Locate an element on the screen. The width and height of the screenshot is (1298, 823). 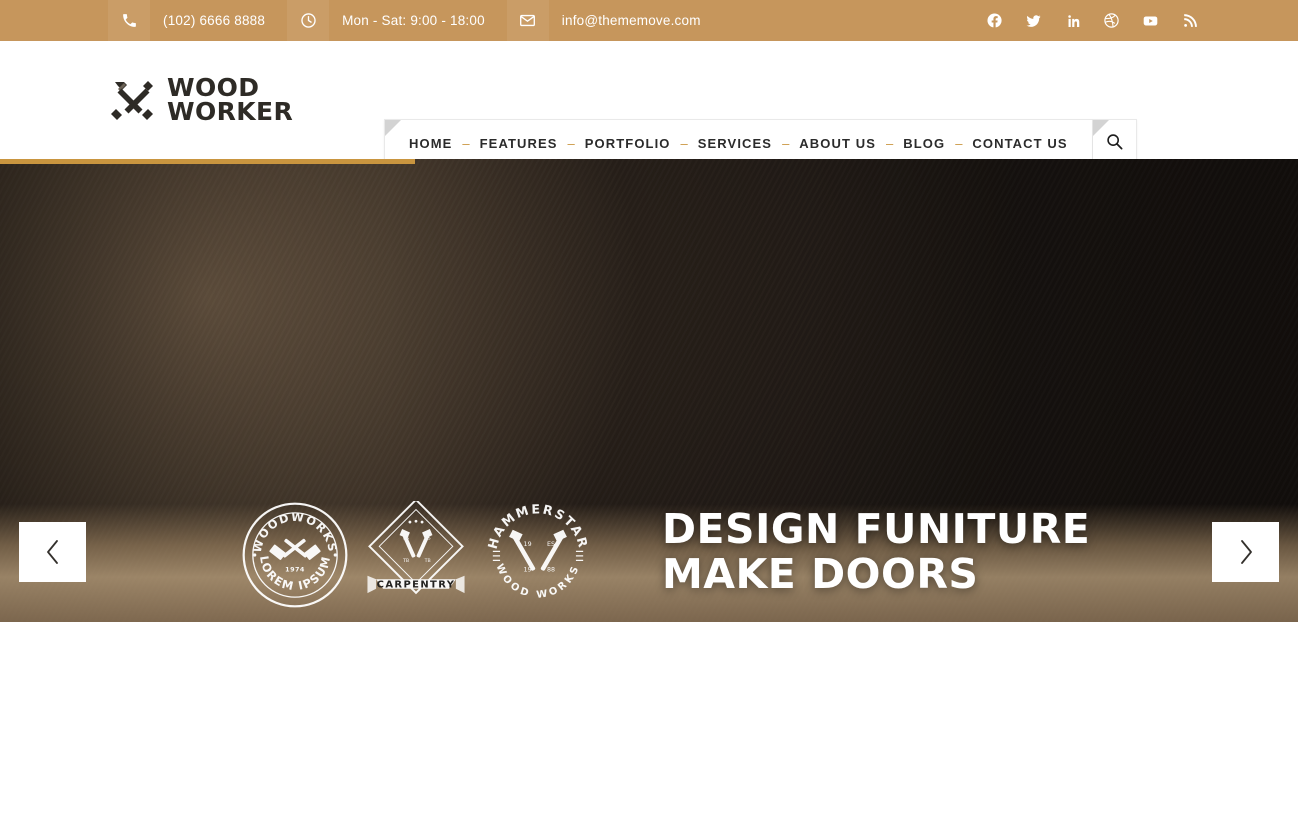
phone-text: (102) 6666 8888 is located at coordinates (214, 20).